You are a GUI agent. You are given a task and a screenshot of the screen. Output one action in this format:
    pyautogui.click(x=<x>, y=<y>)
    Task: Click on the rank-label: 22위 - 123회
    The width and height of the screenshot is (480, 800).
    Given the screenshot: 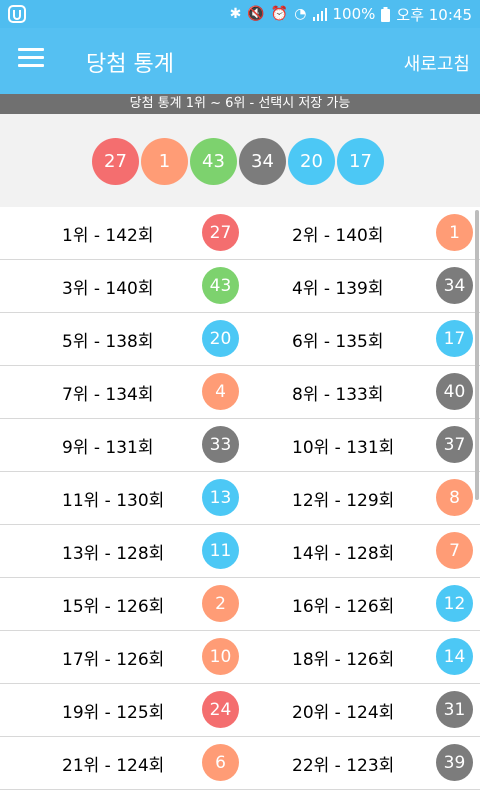 What is the action you would take?
    pyautogui.click(x=343, y=766)
    